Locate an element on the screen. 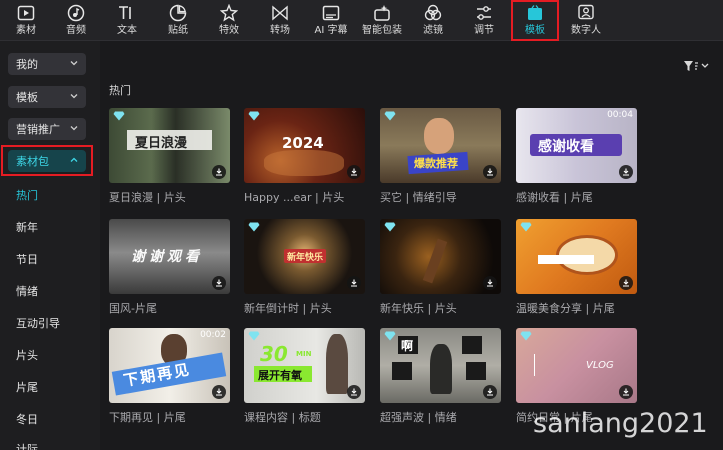  adjust-icon is located at coordinates (484, 13).